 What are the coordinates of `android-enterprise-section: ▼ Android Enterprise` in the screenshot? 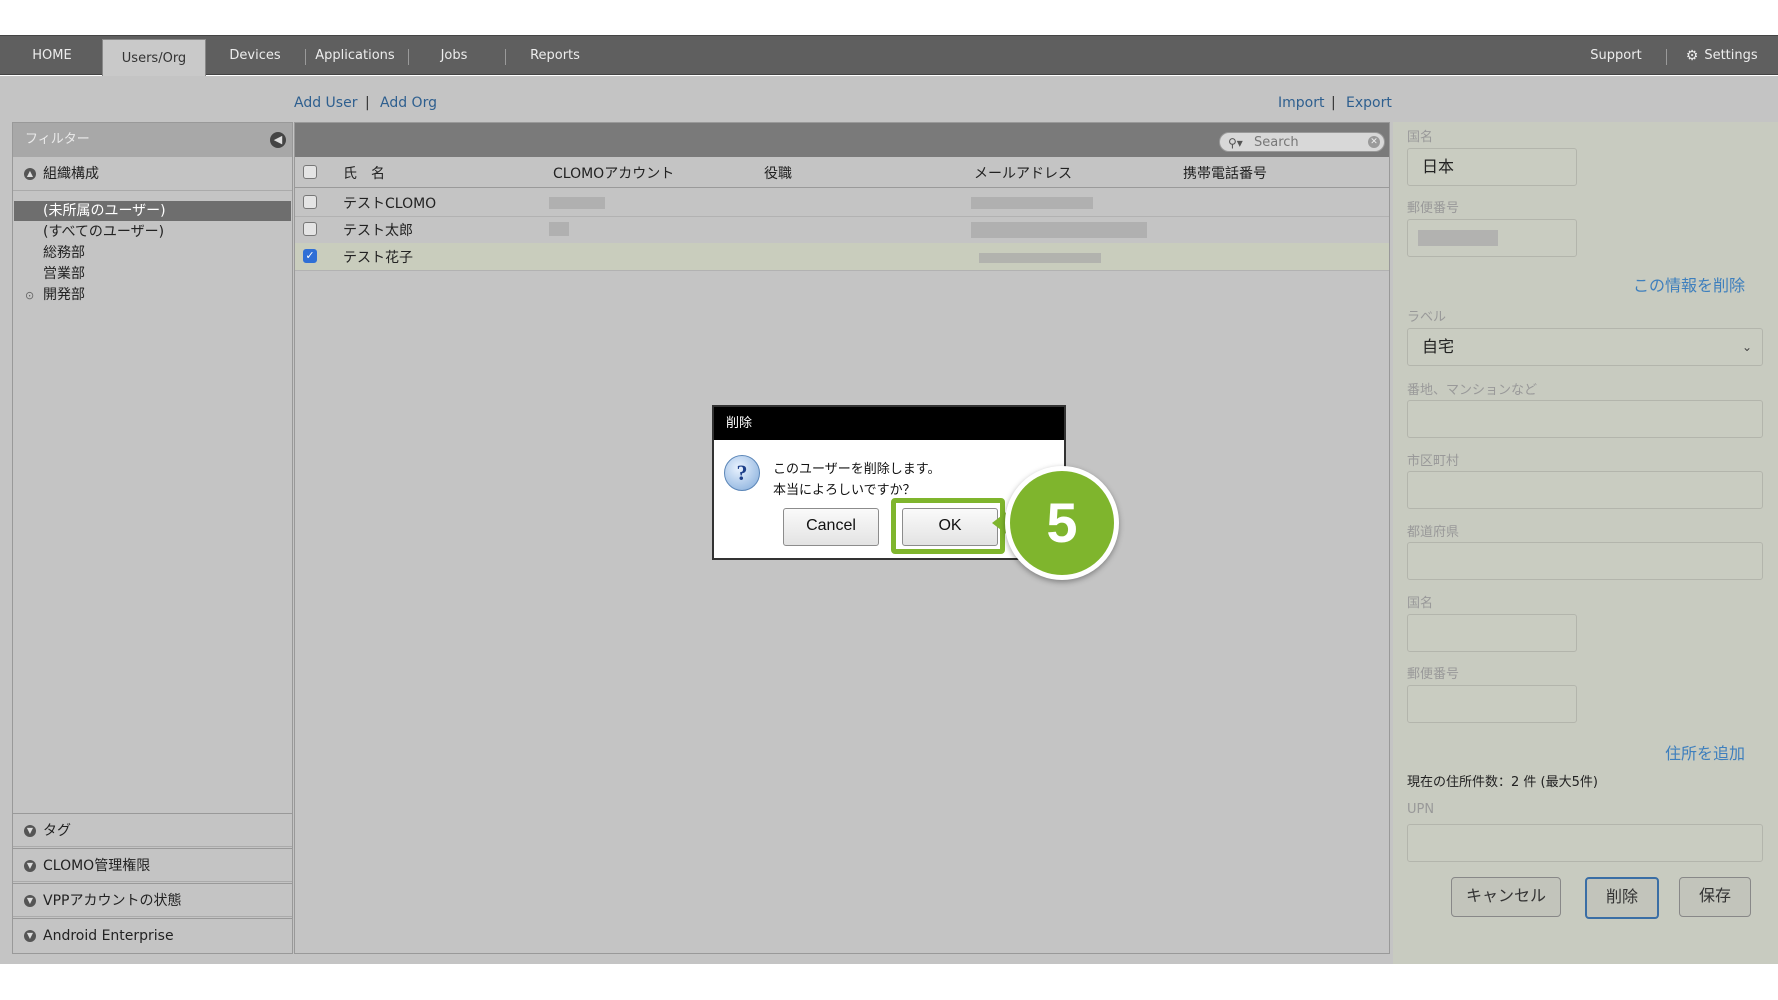 It's located at (152, 935).